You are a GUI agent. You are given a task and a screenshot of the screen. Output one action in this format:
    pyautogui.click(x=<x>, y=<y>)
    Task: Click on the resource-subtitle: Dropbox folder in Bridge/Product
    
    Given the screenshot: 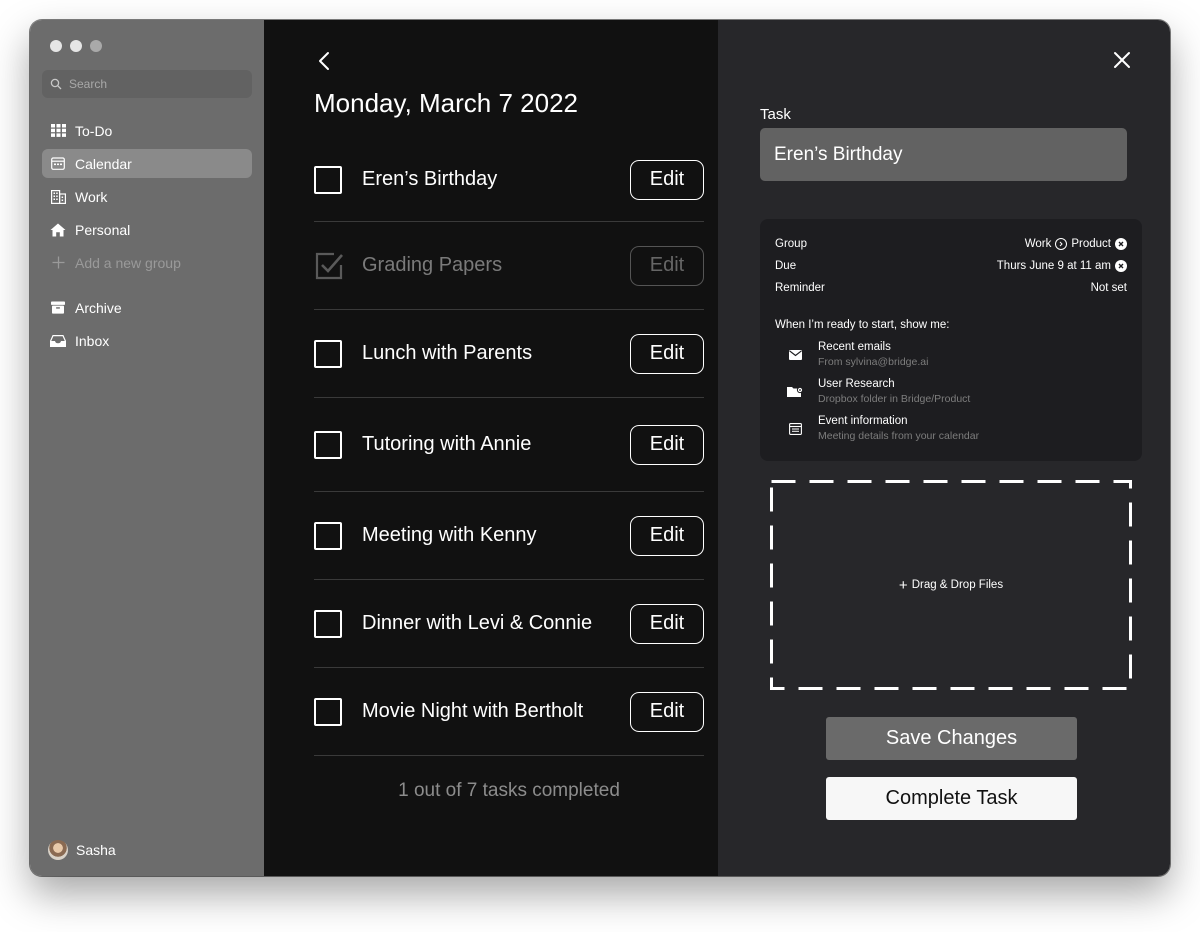 What is the action you would take?
    pyautogui.click(x=894, y=399)
    